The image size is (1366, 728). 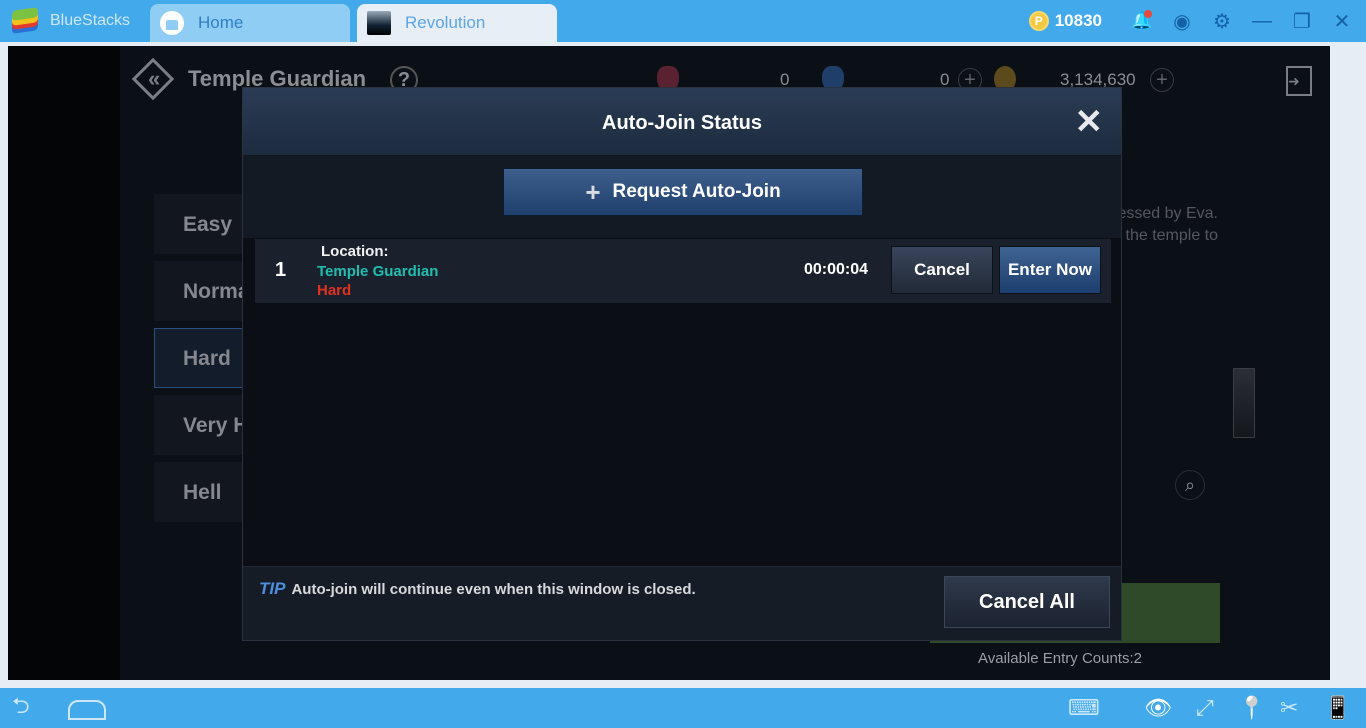 I want to click on exit-icon: ➜, so click(x=1299, y=81).